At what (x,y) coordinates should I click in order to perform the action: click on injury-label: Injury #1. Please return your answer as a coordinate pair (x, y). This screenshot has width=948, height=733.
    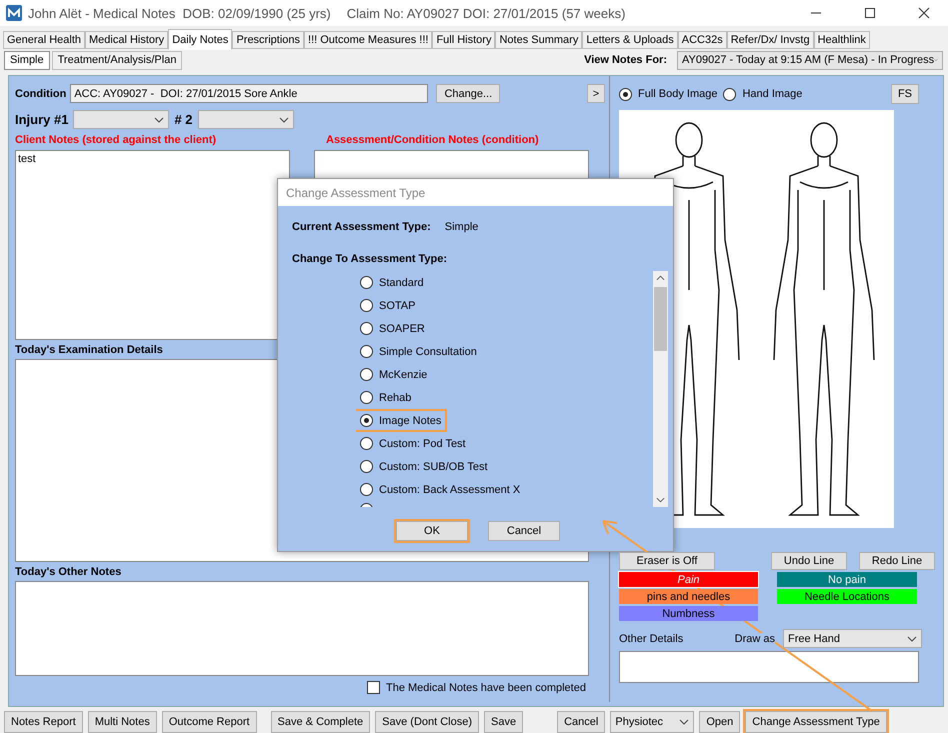
    Looking at the image, I should click on (41, 119).